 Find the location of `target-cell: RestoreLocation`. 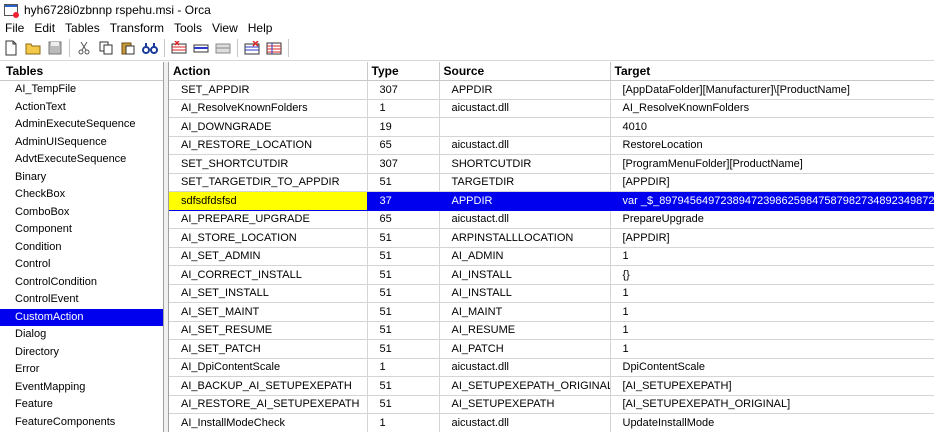

target-cell: RestoreLocation is located at coordinates (772, 145).